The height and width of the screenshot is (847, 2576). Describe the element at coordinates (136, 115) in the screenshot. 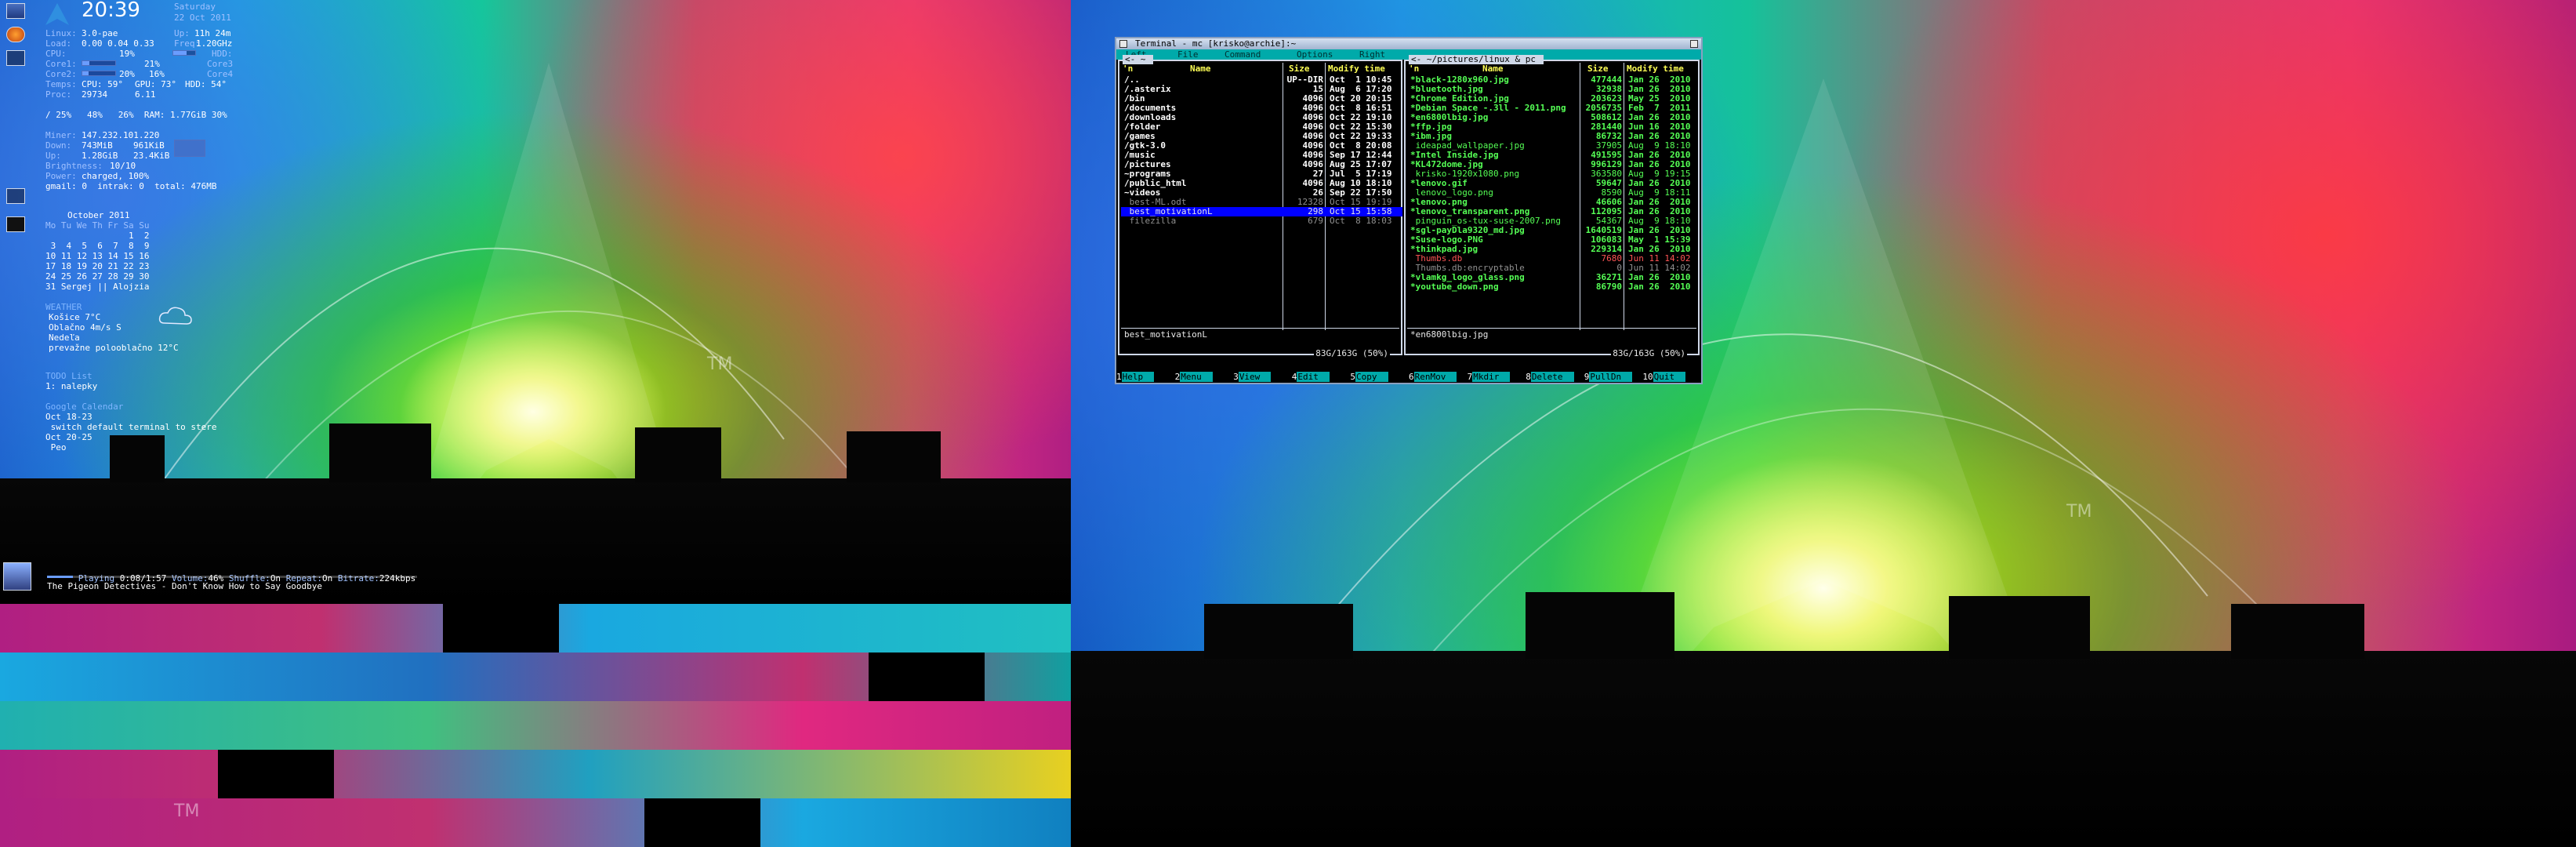

I see `fs-ram-line: / 25% 48% 26% RAM: 1.77GiB 30%` at that location.